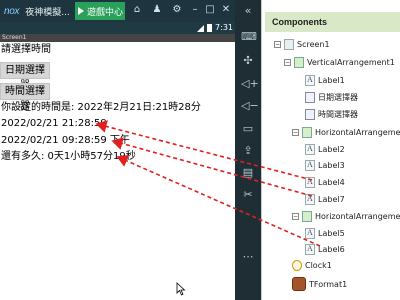 The width and height of the screenshot is (400, 300). I want to click on mouse-cursor-icon, so click(181, 289).